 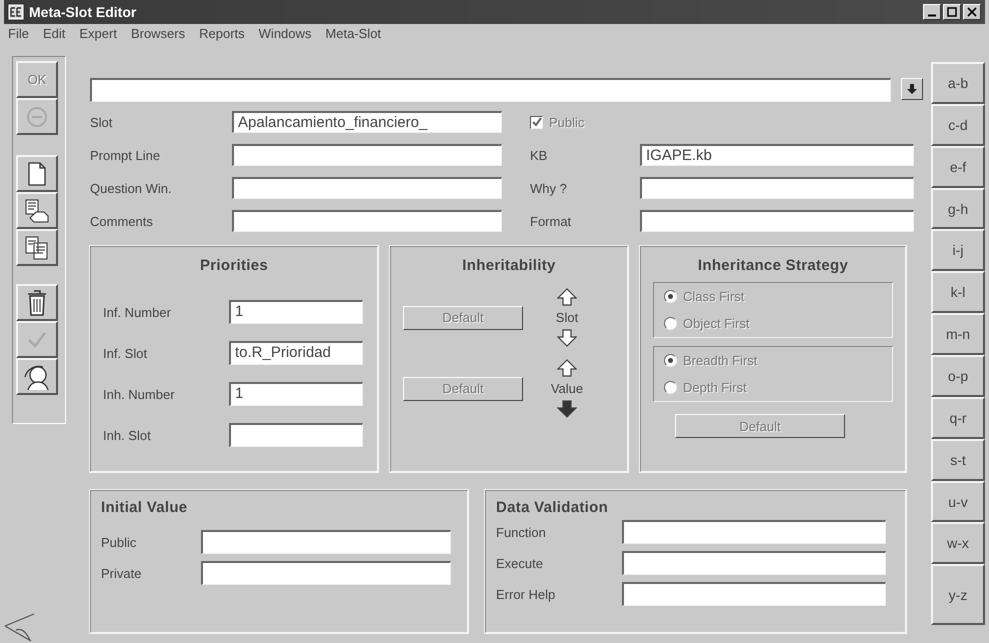 I want to click on arrow-label: Slot, so click(x=567, y=317).